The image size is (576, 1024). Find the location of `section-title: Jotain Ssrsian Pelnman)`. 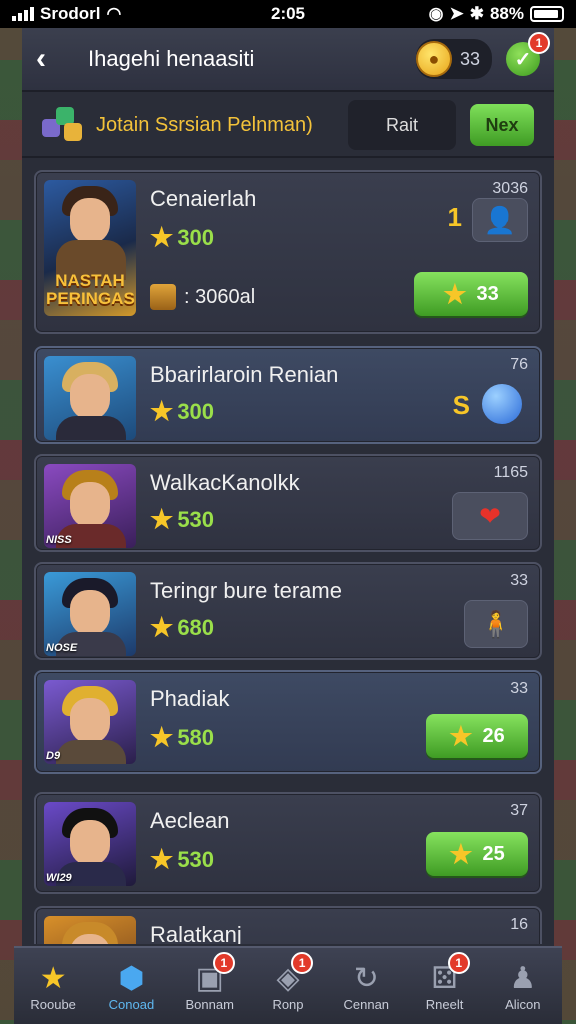

section-title: Jotain Ssrsian Pelnman) is located at coordinates (204, 124).